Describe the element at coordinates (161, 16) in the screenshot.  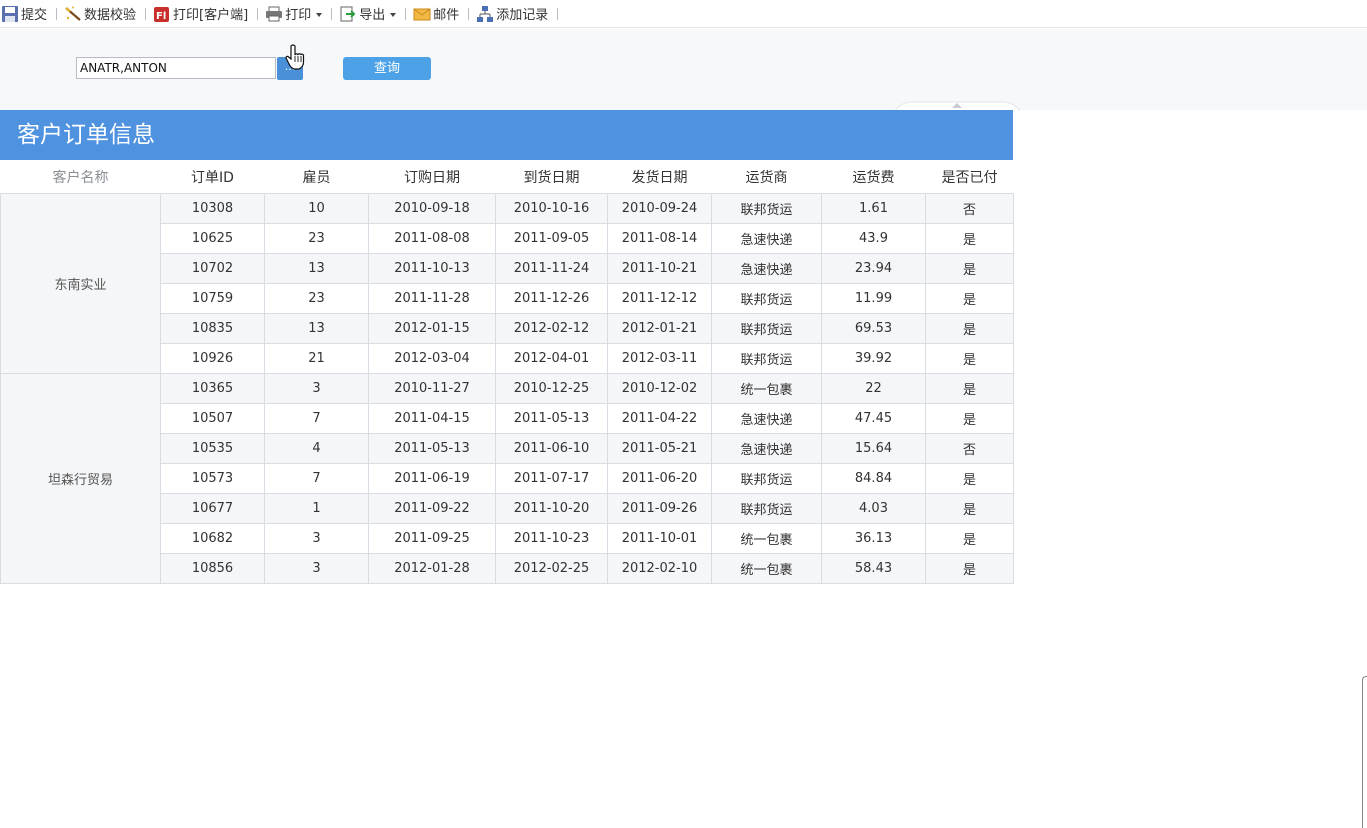
I see `svg-text: Fl` at that location.